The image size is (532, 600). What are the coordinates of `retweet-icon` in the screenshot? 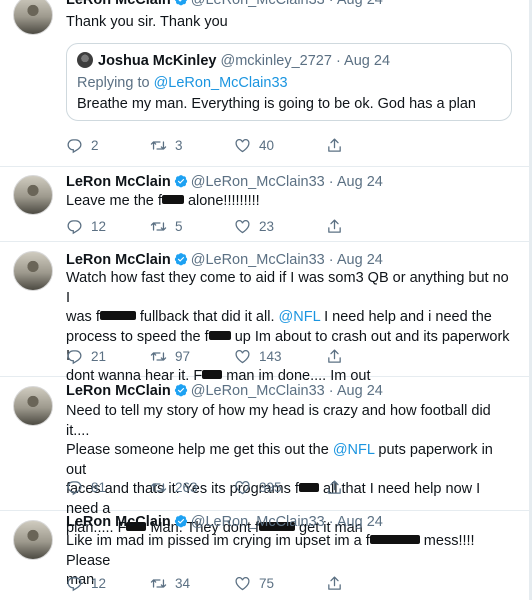 It's located at (158, 356).